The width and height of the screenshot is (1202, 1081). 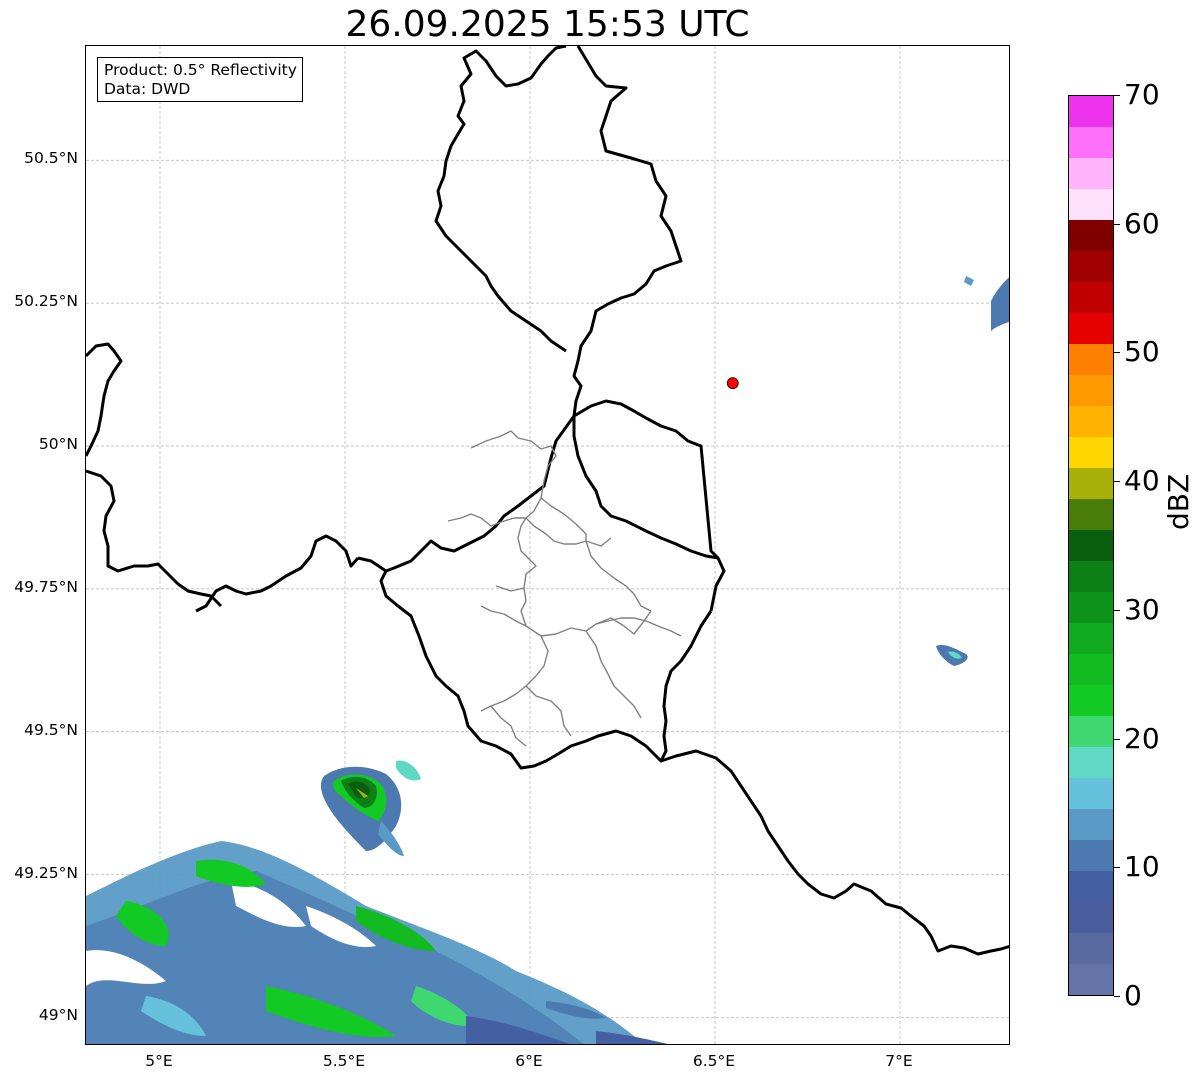 What do you see at coordinates (46, 586) in the screenshot?
I see `lat-tick-label: 49.75°N` at bounding box center [46, 586].